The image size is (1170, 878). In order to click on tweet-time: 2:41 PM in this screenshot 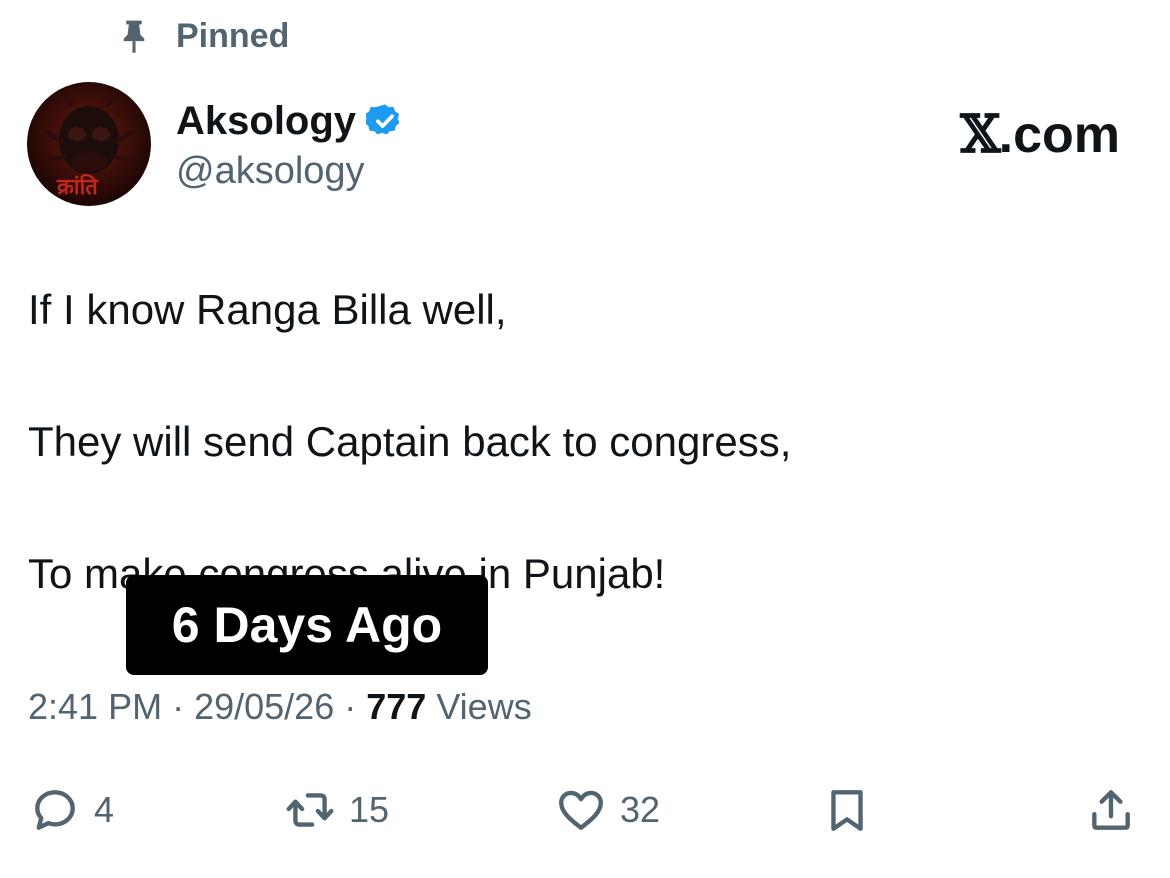, I will do `click(95, 706)`.